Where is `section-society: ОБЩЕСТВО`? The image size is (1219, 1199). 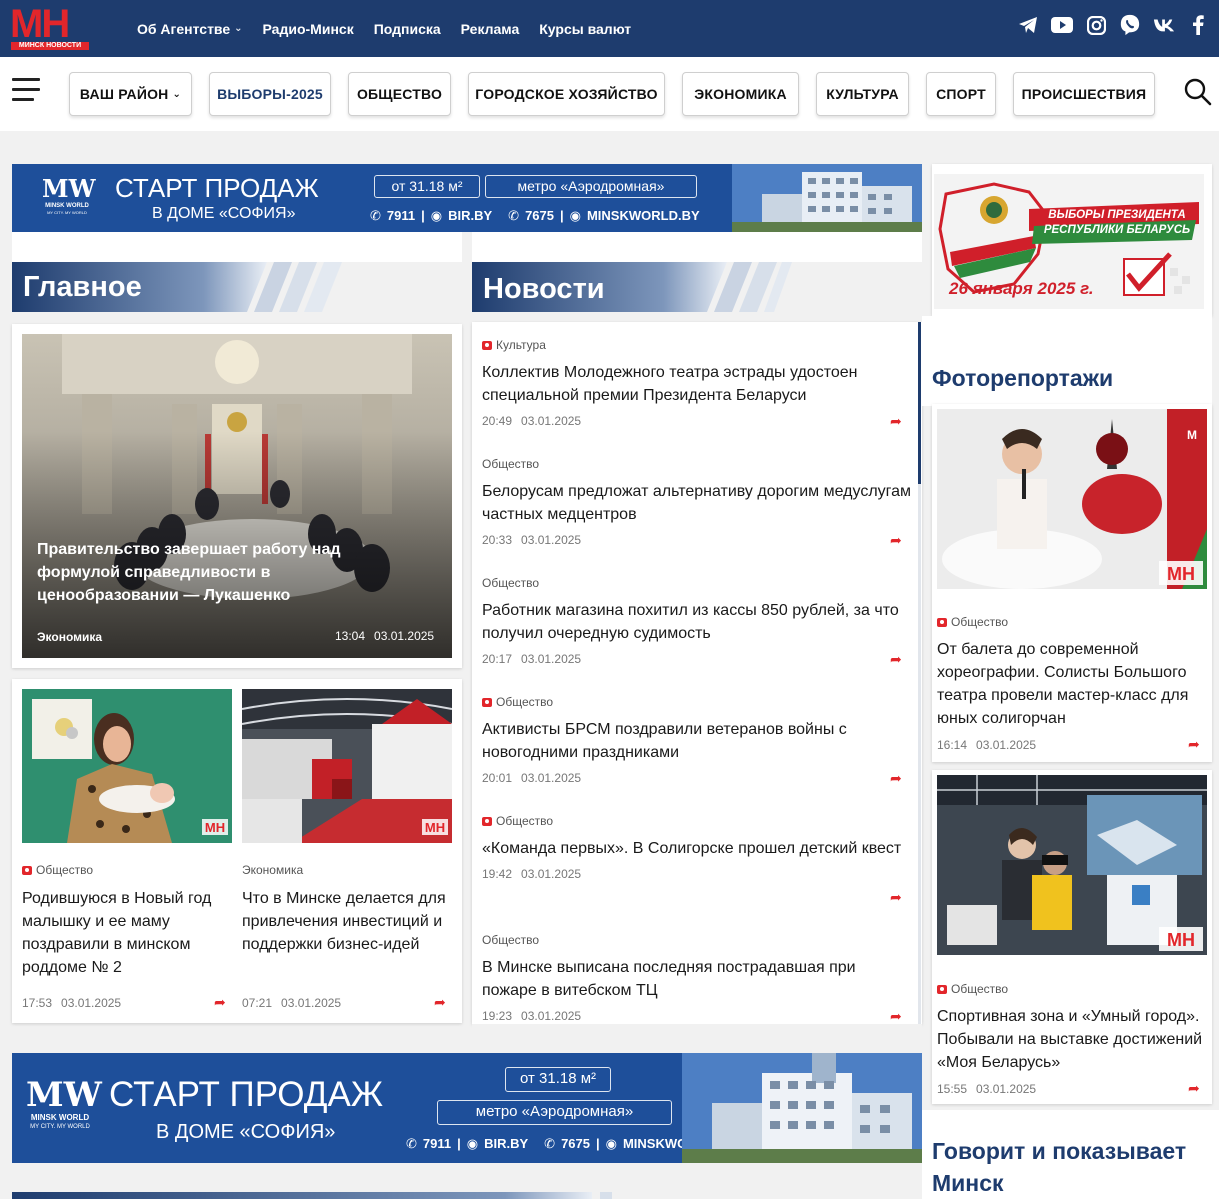
section-society: ОБЩЕСТВО is located at coordinates (399, 94).